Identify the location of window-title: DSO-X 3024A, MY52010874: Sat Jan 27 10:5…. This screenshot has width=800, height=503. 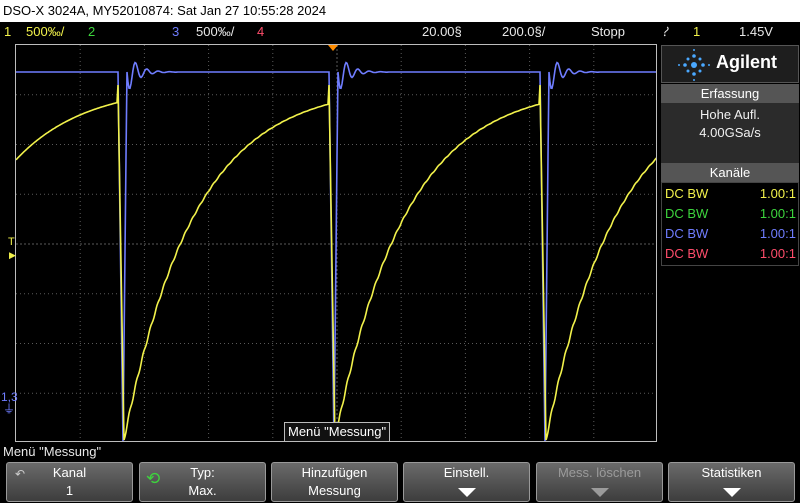
(400, 11).